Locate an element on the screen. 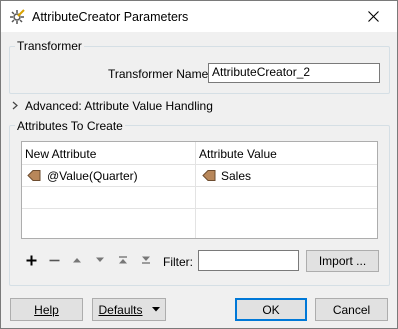  move-to-top-icon is located at coordinates (123, 260).